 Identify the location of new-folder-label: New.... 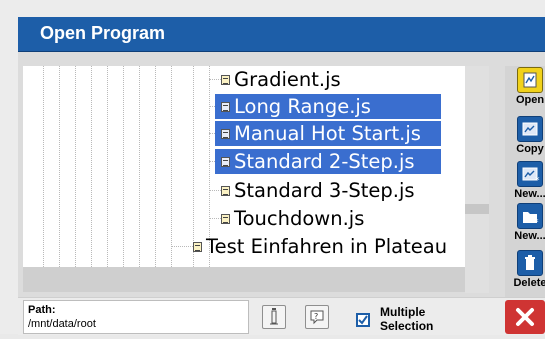
(529, 236).